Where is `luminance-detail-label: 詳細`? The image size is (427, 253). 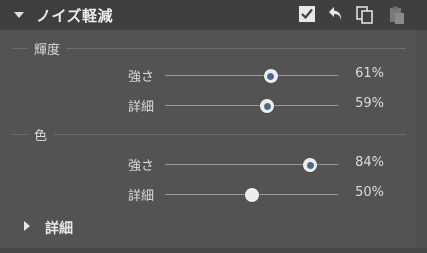
luminance-detail-label: 詳細 is located at coordinates (140, 107).